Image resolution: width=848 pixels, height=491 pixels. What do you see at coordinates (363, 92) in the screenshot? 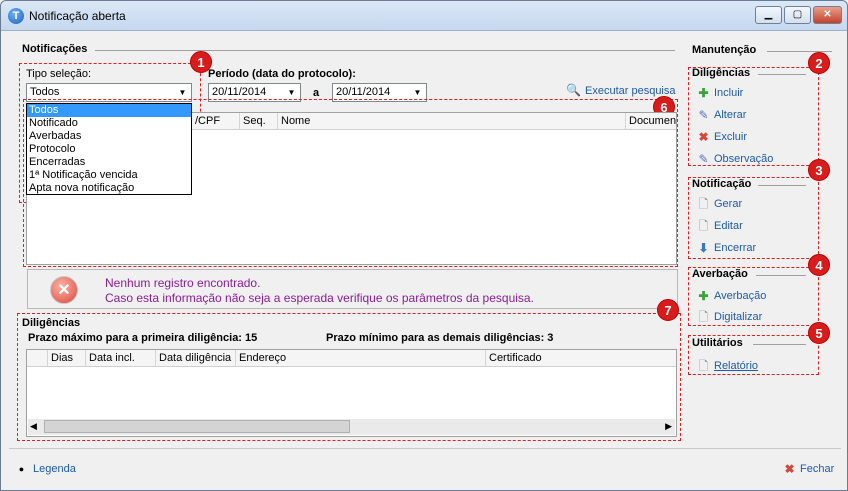
I see `date-to-value: 20/11/2014` at bounding box center [363, 92].